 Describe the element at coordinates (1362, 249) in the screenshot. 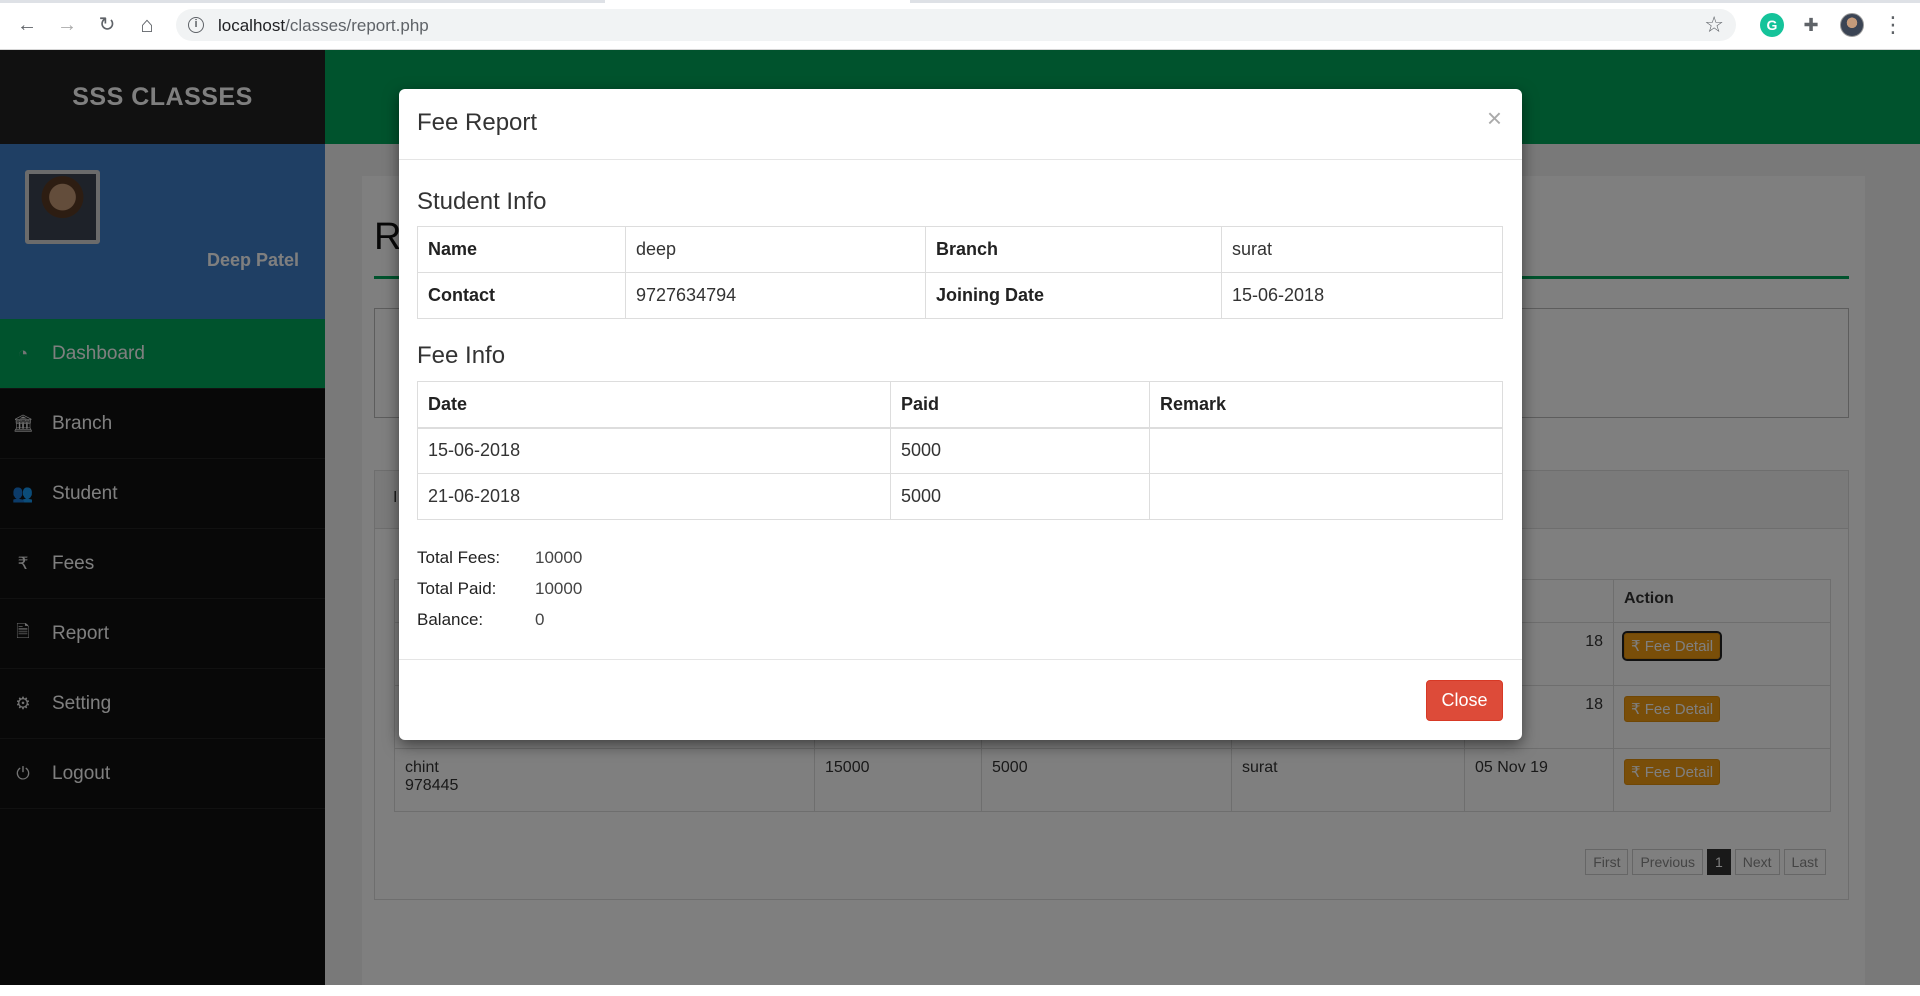

I see `branch-value: surat` at that location.